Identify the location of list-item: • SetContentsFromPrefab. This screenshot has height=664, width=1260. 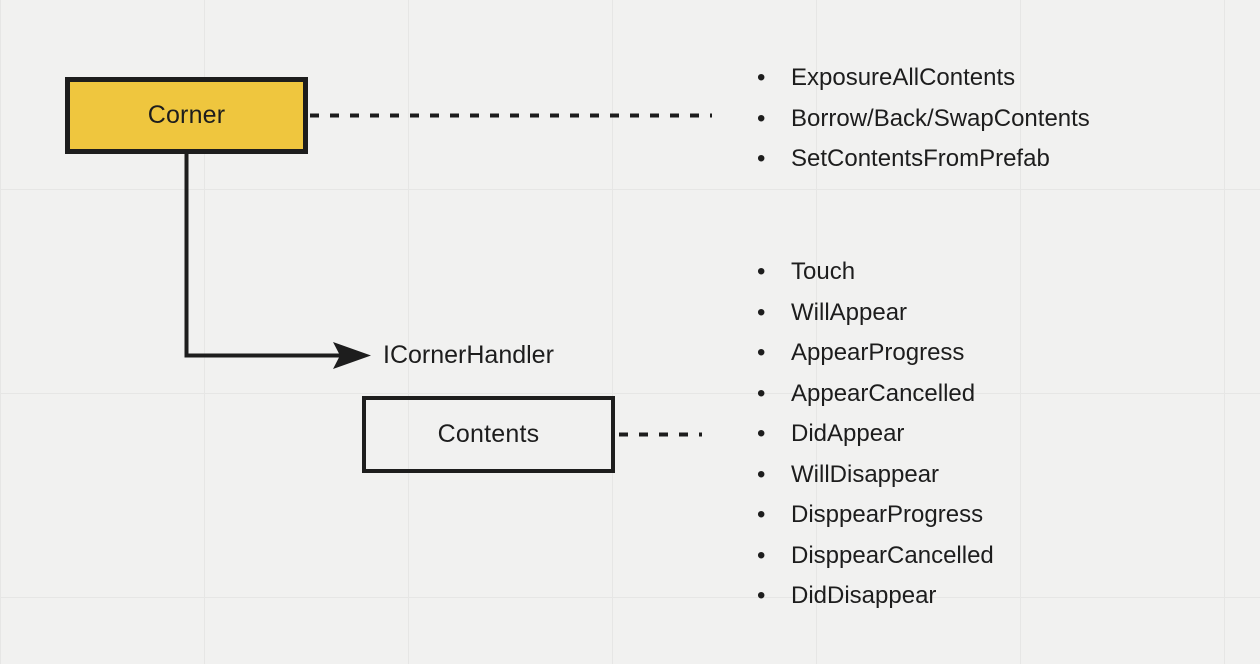
(921, 159).